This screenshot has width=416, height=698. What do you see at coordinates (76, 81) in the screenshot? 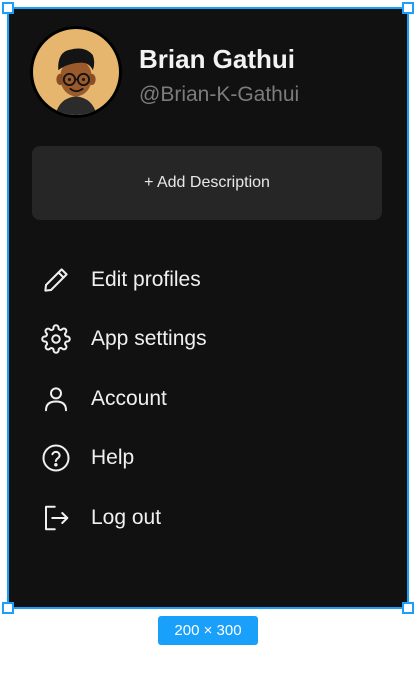
I see `avatar-cartoon-icon` at bounding box center [76, 81].